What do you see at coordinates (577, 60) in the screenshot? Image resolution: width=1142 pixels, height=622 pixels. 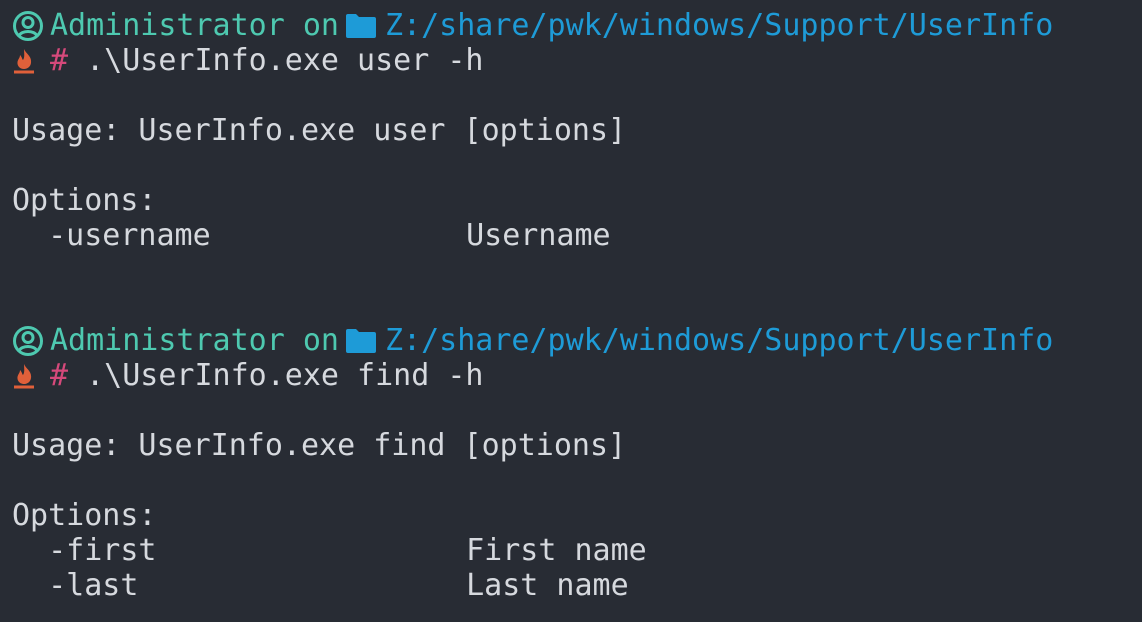 I see `command-line: # .\UserInfo.exe user -h` at bounding box center [577, 60].